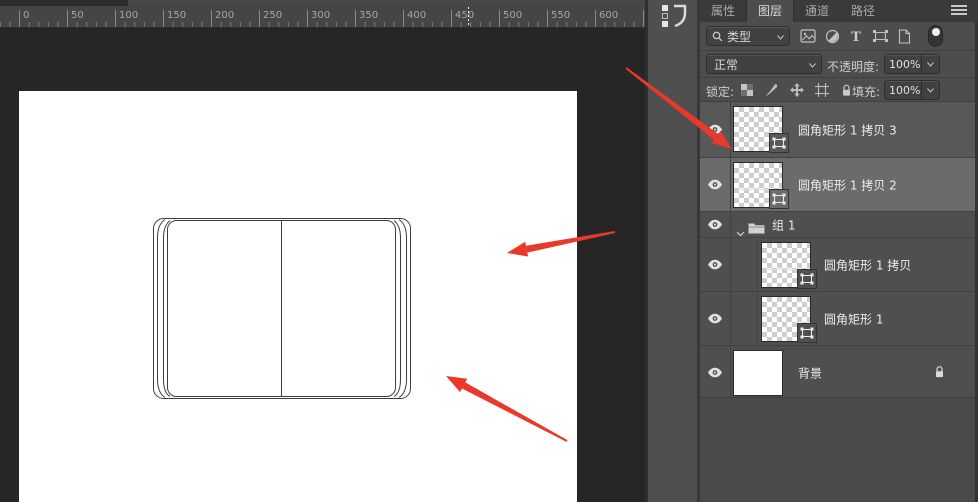 This screenshot has width=978, height=502. Describe the element at coordinates (959, 10) in the screenshot. I see `panel-menu-icon` at that location.